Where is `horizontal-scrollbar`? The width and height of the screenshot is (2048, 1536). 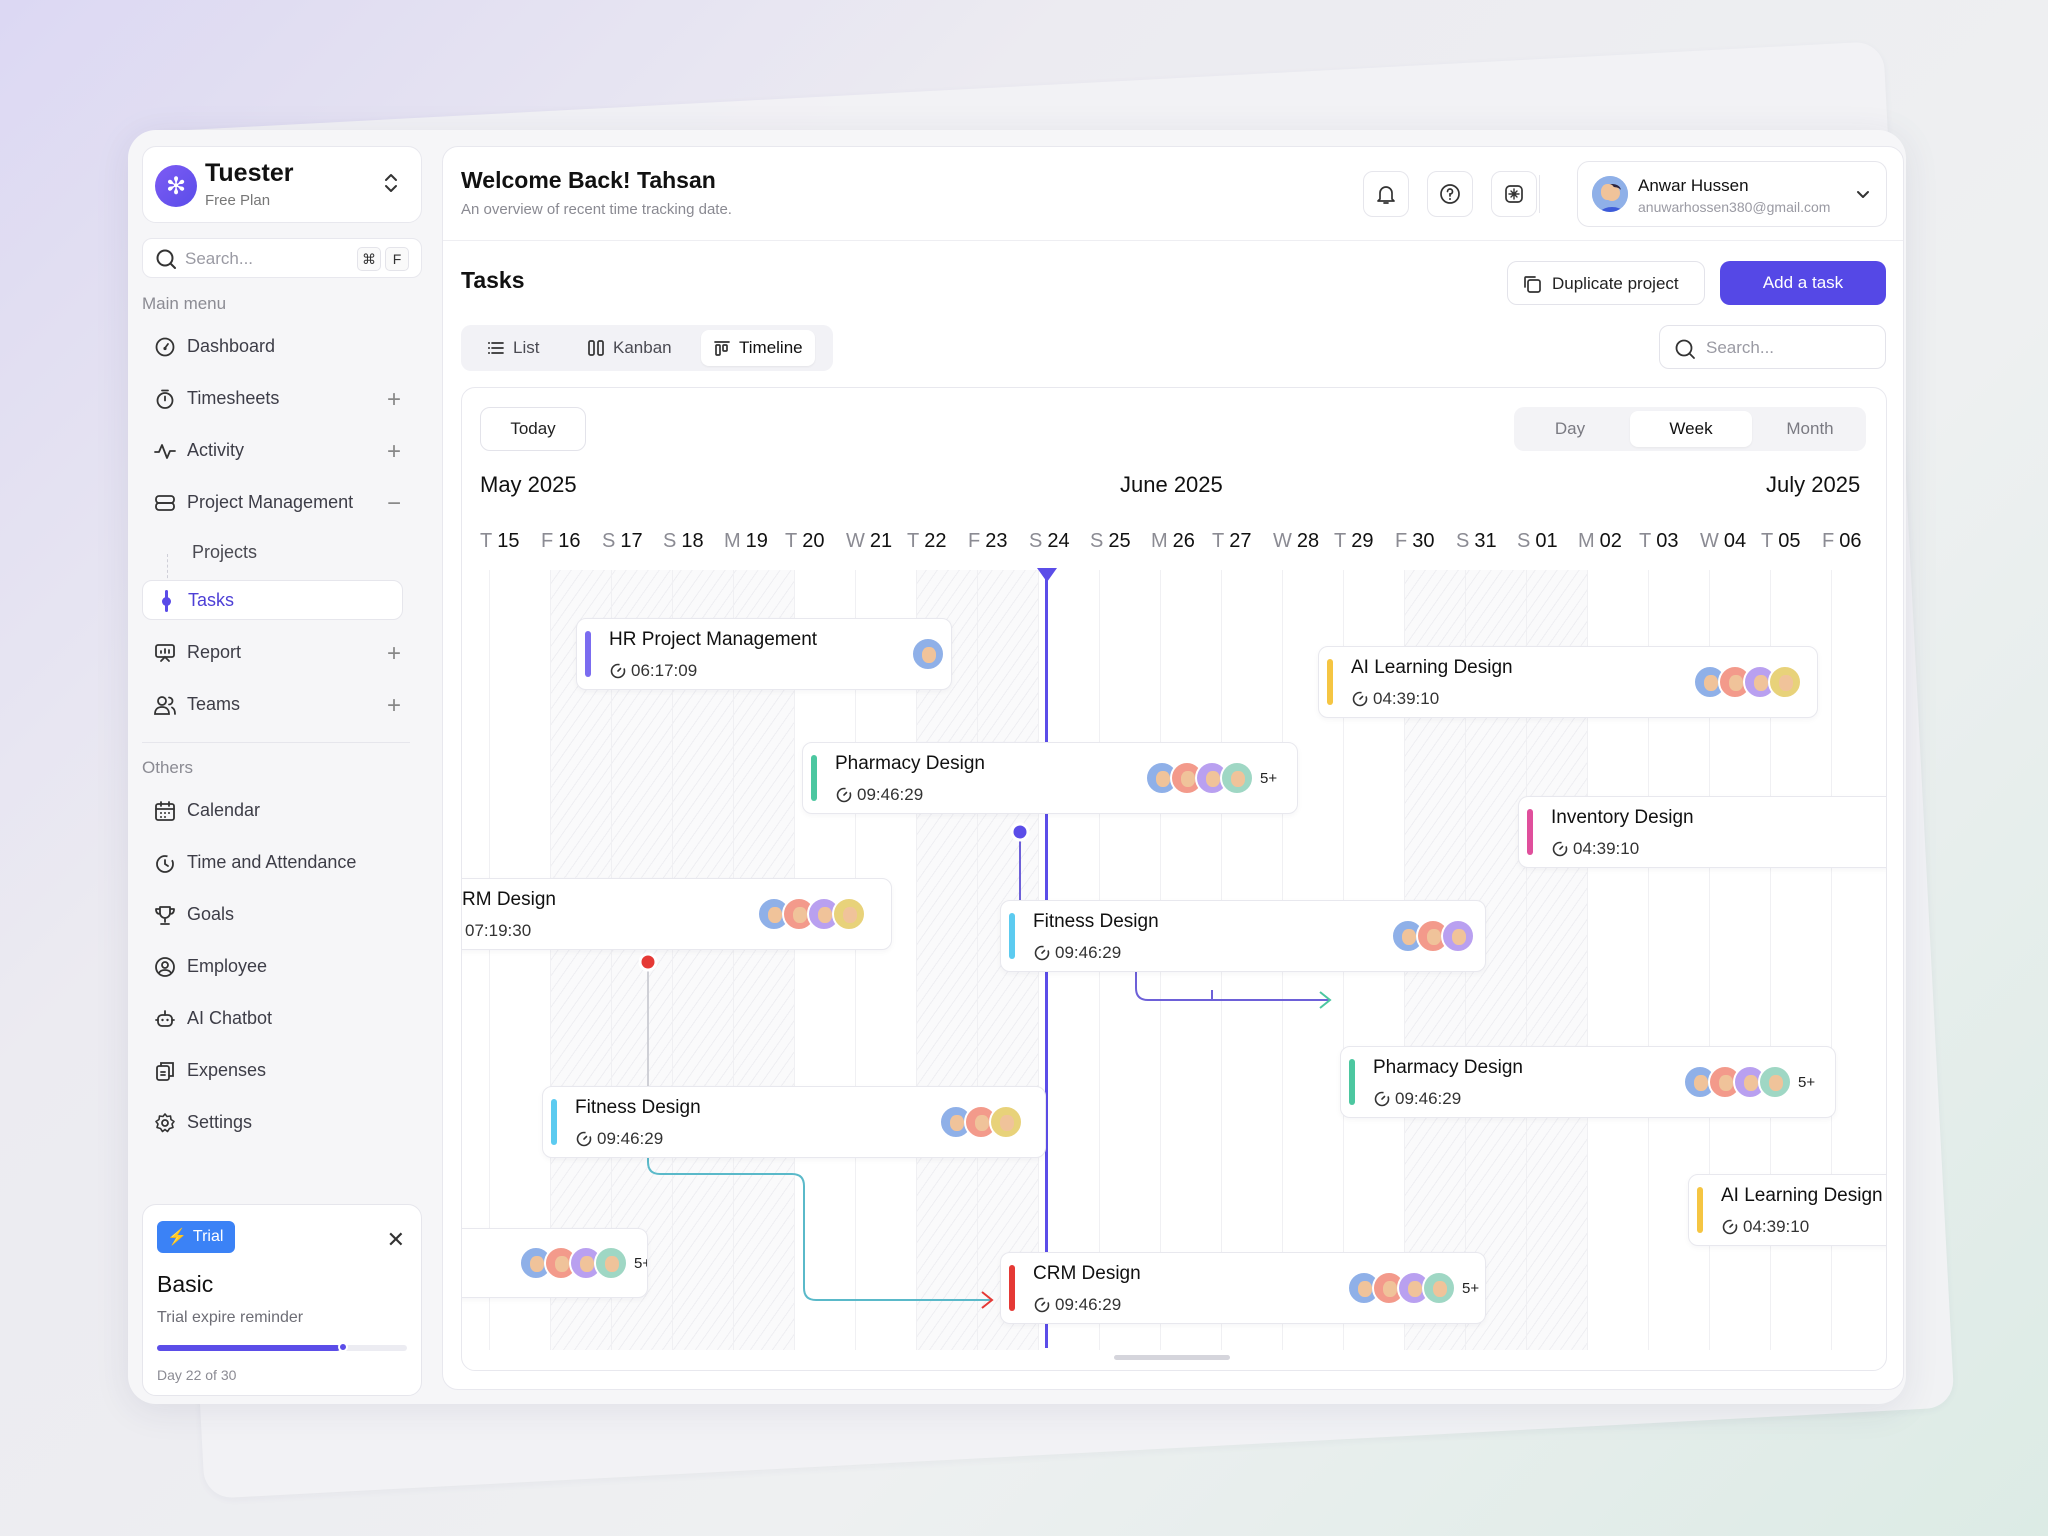
horizontal-scrollbar is located at coordinates (1172, 1357).